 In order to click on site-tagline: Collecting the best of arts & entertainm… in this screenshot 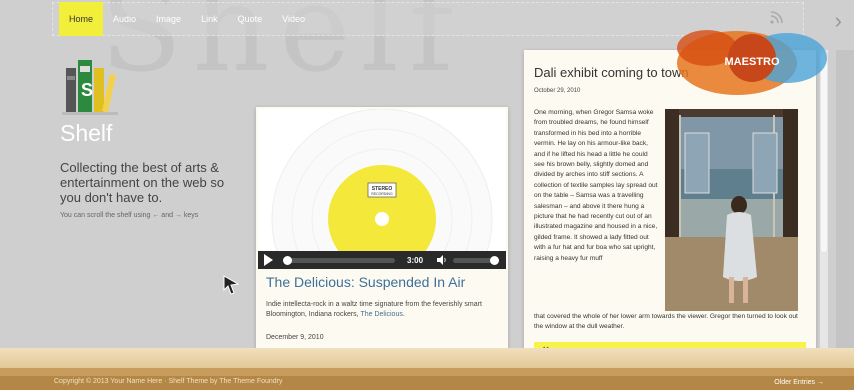, I will do `click(142, 182)`.